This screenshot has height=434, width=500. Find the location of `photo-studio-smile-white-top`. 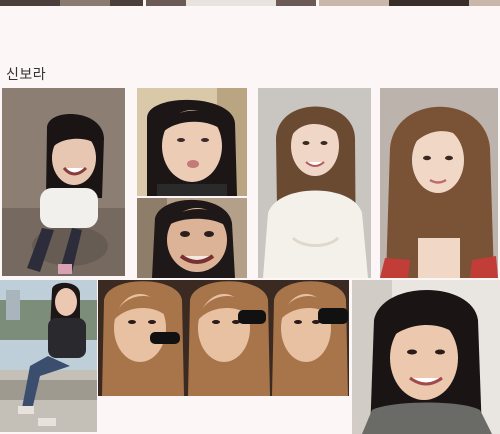

photo-studio-smile-white-top is located at coordinates (314, 183).